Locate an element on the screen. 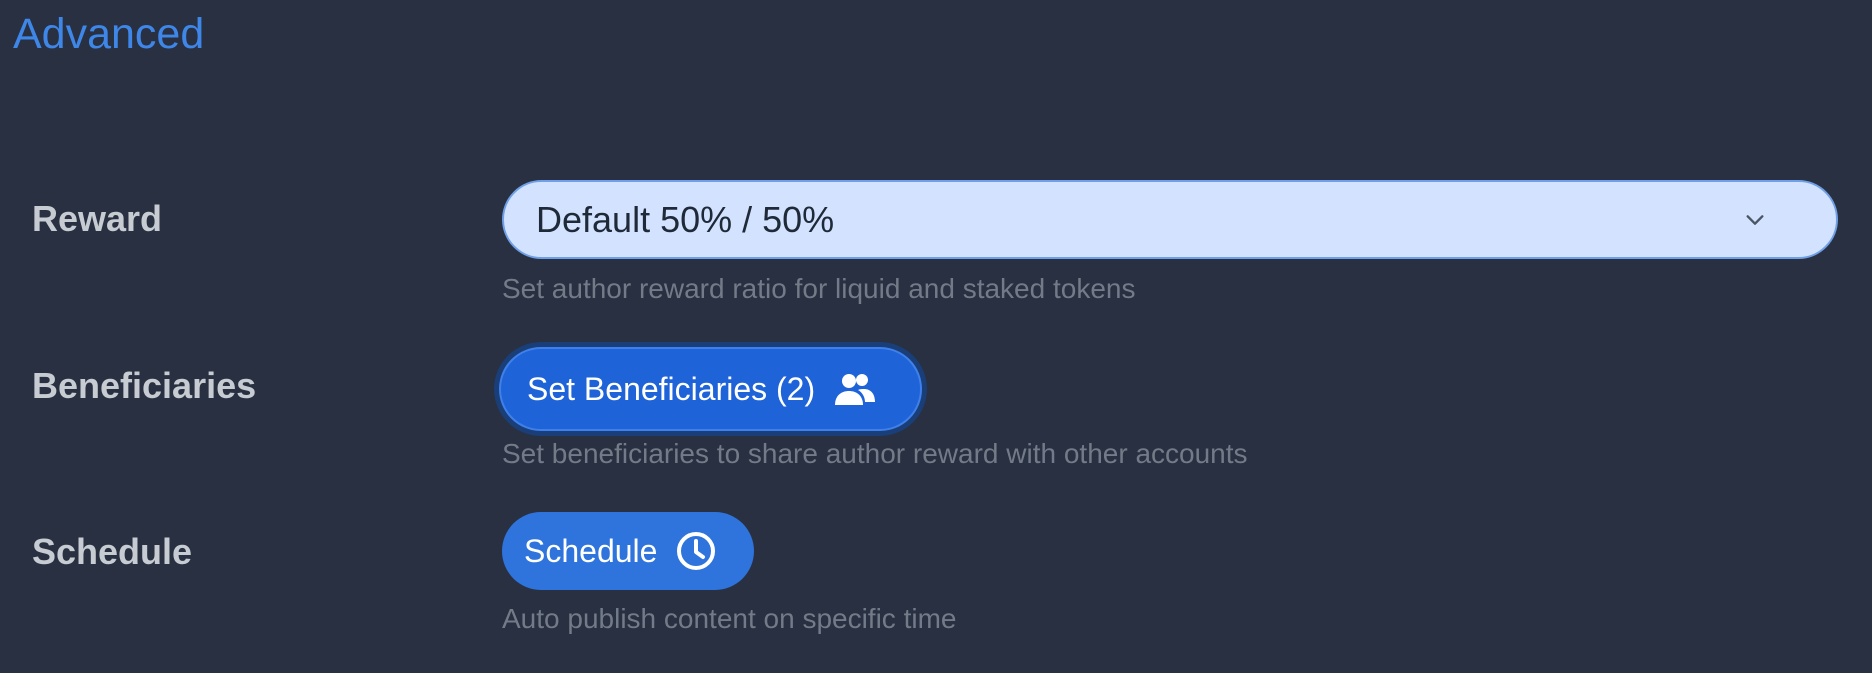 This screenshot has height=673, width=1872. clock-icon is located at coordinates (696, 551).